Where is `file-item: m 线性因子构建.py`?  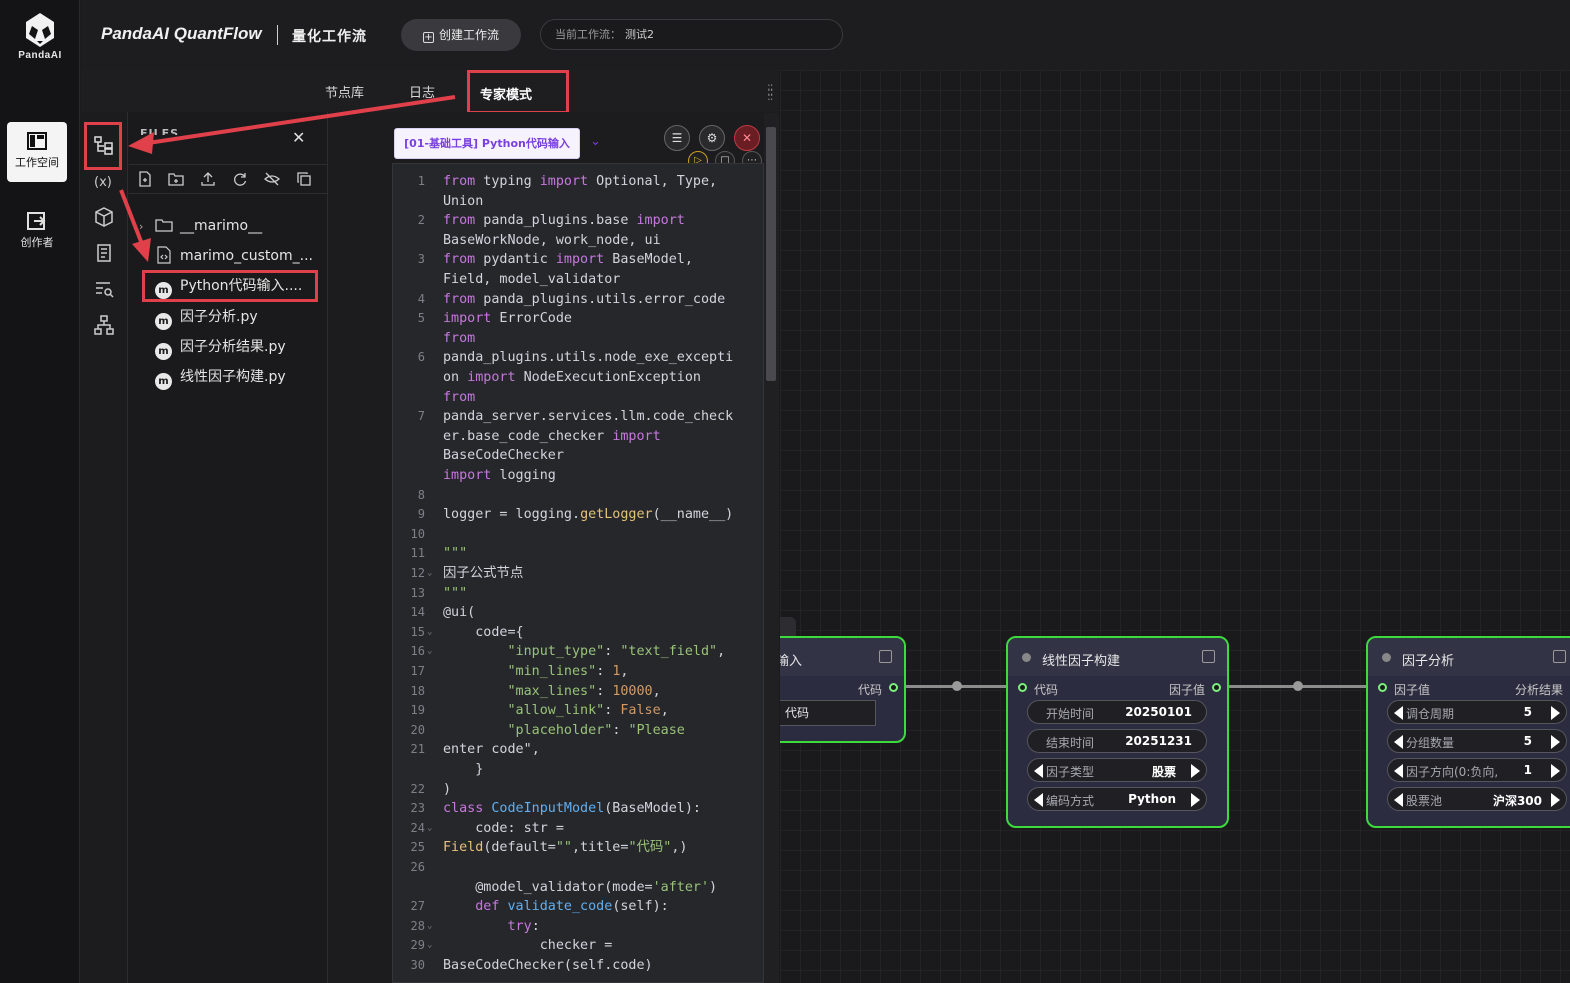
file-item: m 线性因子构建.py is located at coordinates (240, 378).